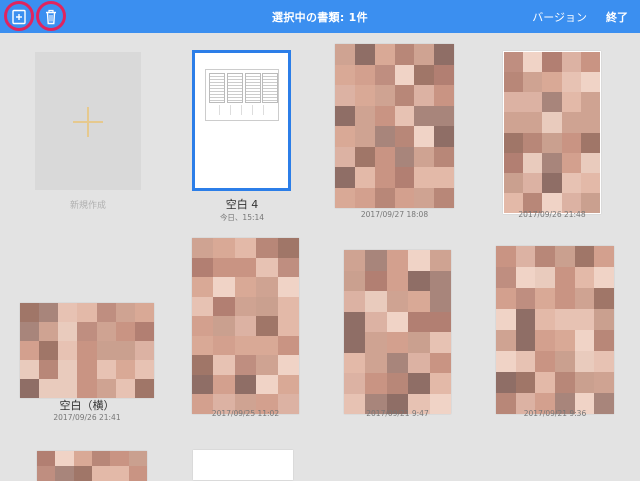  I want to click on document-date: 2017/09/26 21:41, so click(87, 417).